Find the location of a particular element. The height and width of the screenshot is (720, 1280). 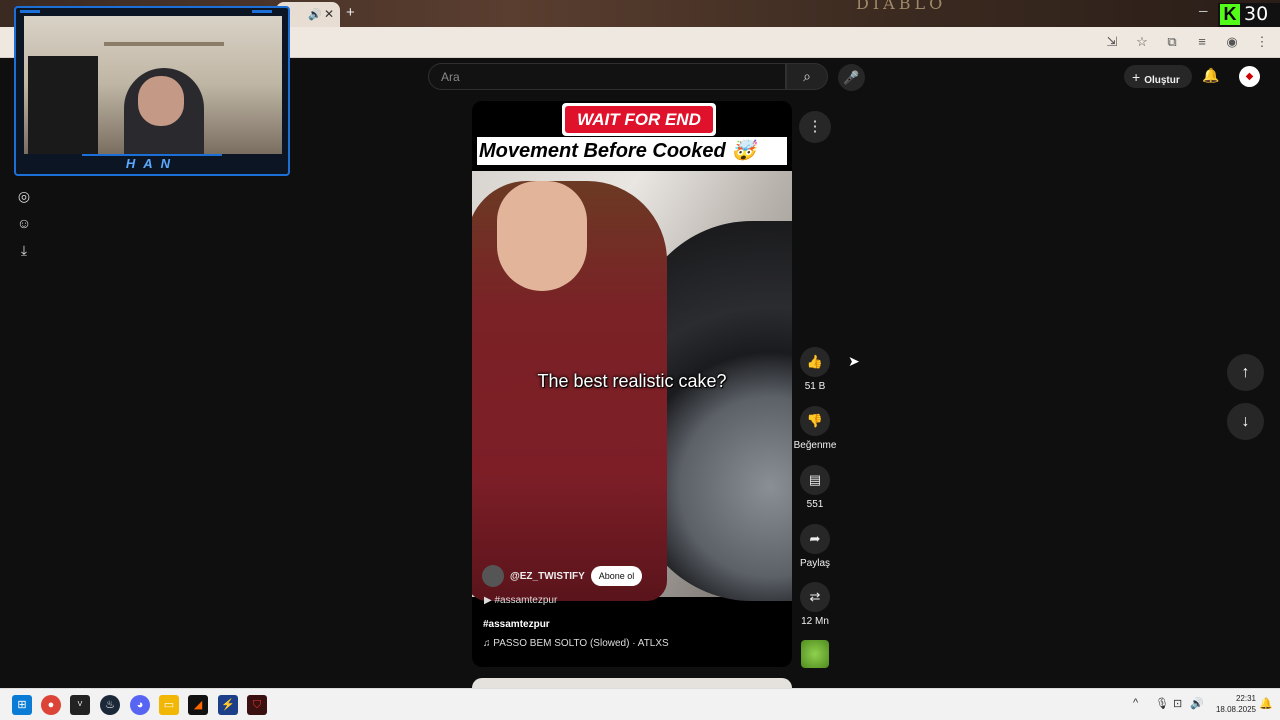

remix-icon: ⇄ is located at coordinates (815, 597).